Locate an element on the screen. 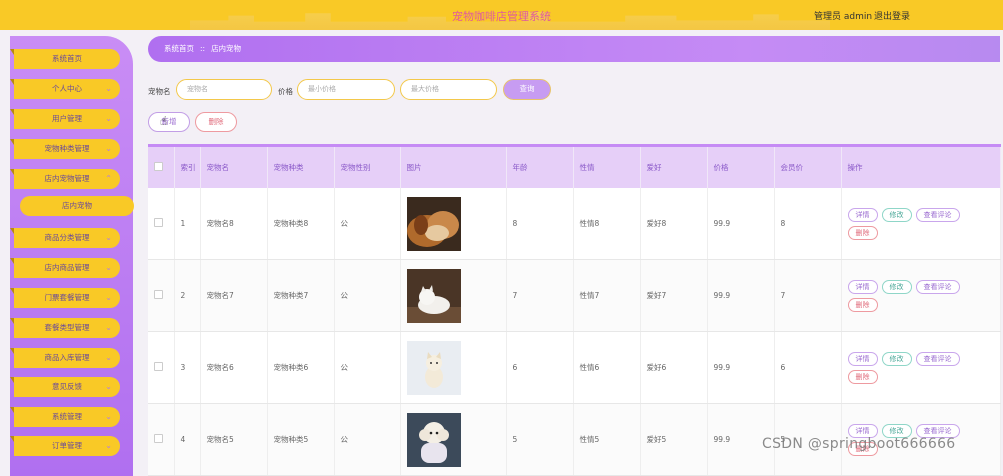 Image resolution: width=1003 pixels, height=476 pixels. cell-age: 8 is located at coordinates (540, 224).